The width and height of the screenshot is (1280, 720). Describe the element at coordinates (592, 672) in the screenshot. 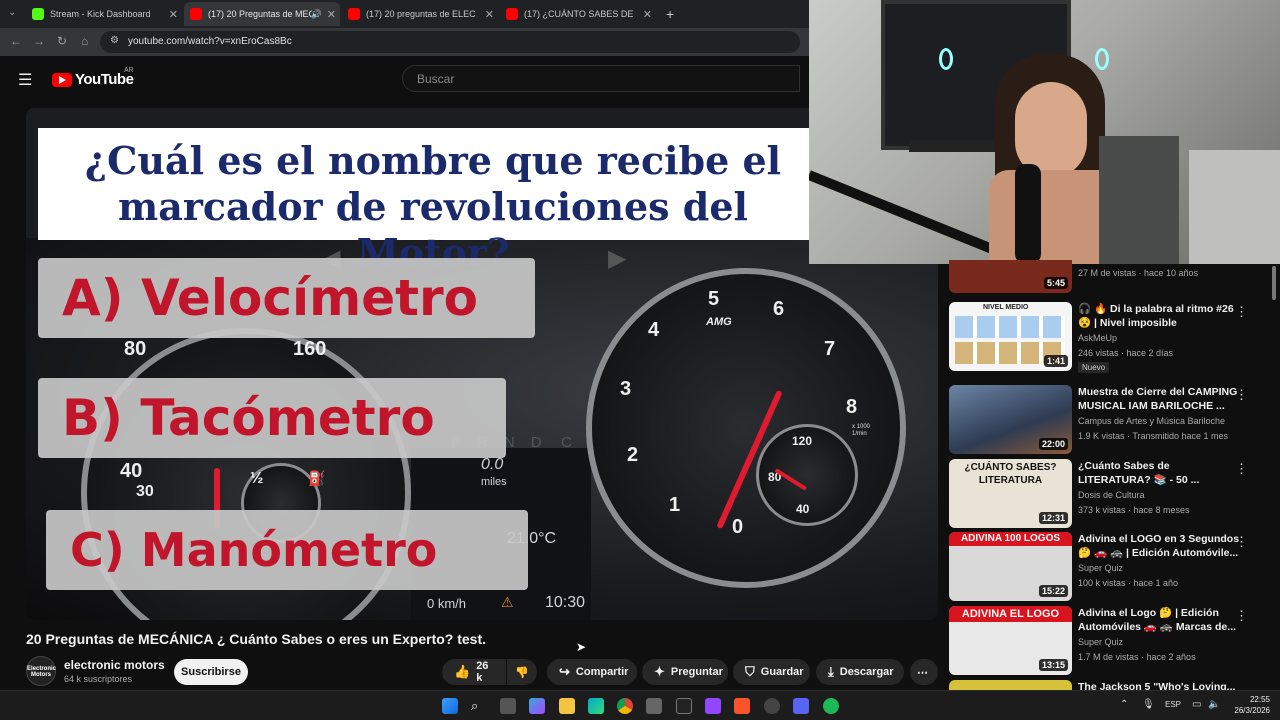

I see `share-button: ↪ Compartir` at that location.